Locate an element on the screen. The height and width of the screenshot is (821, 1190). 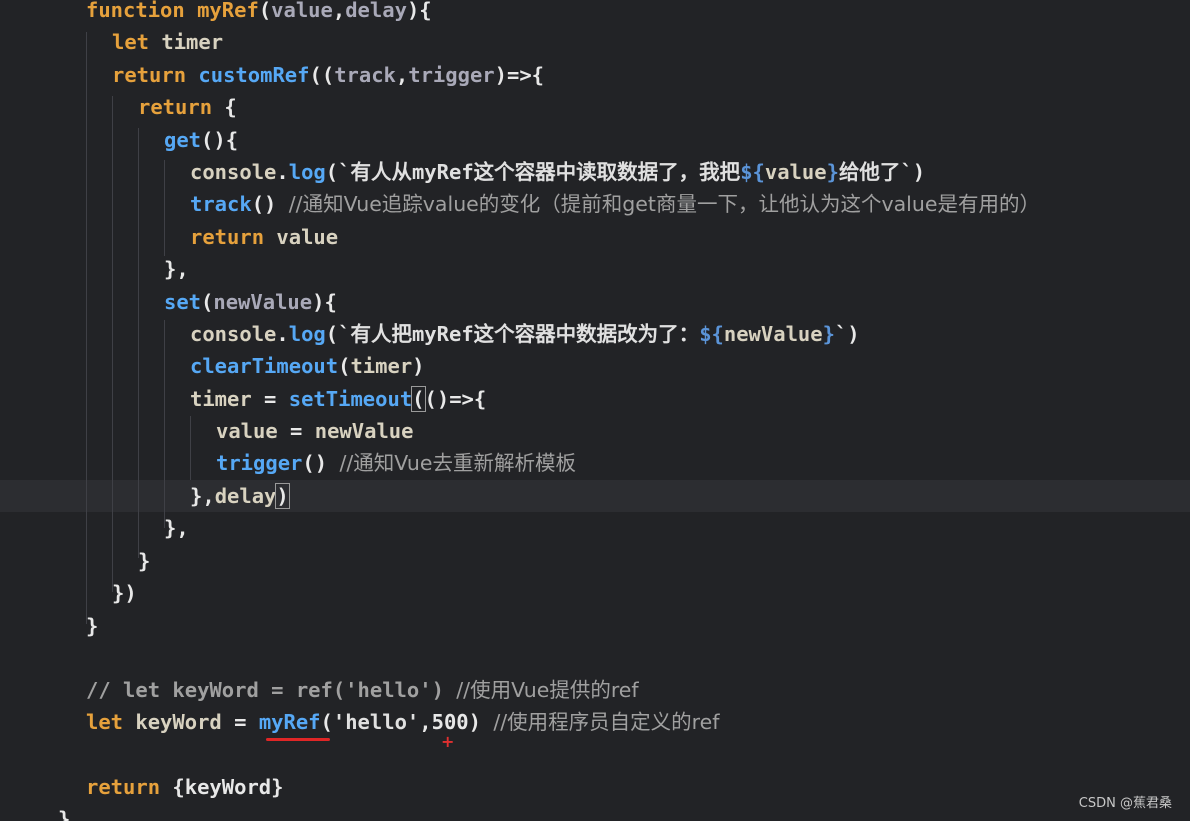
code-line-20: } is located at coordinates (92, 626).